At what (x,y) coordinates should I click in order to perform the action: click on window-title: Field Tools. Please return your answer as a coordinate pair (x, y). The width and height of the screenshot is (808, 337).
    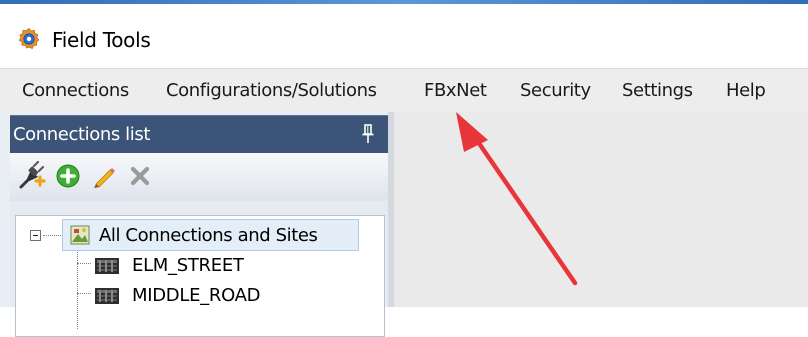
    Looking at the image, I should click on (101, 40).